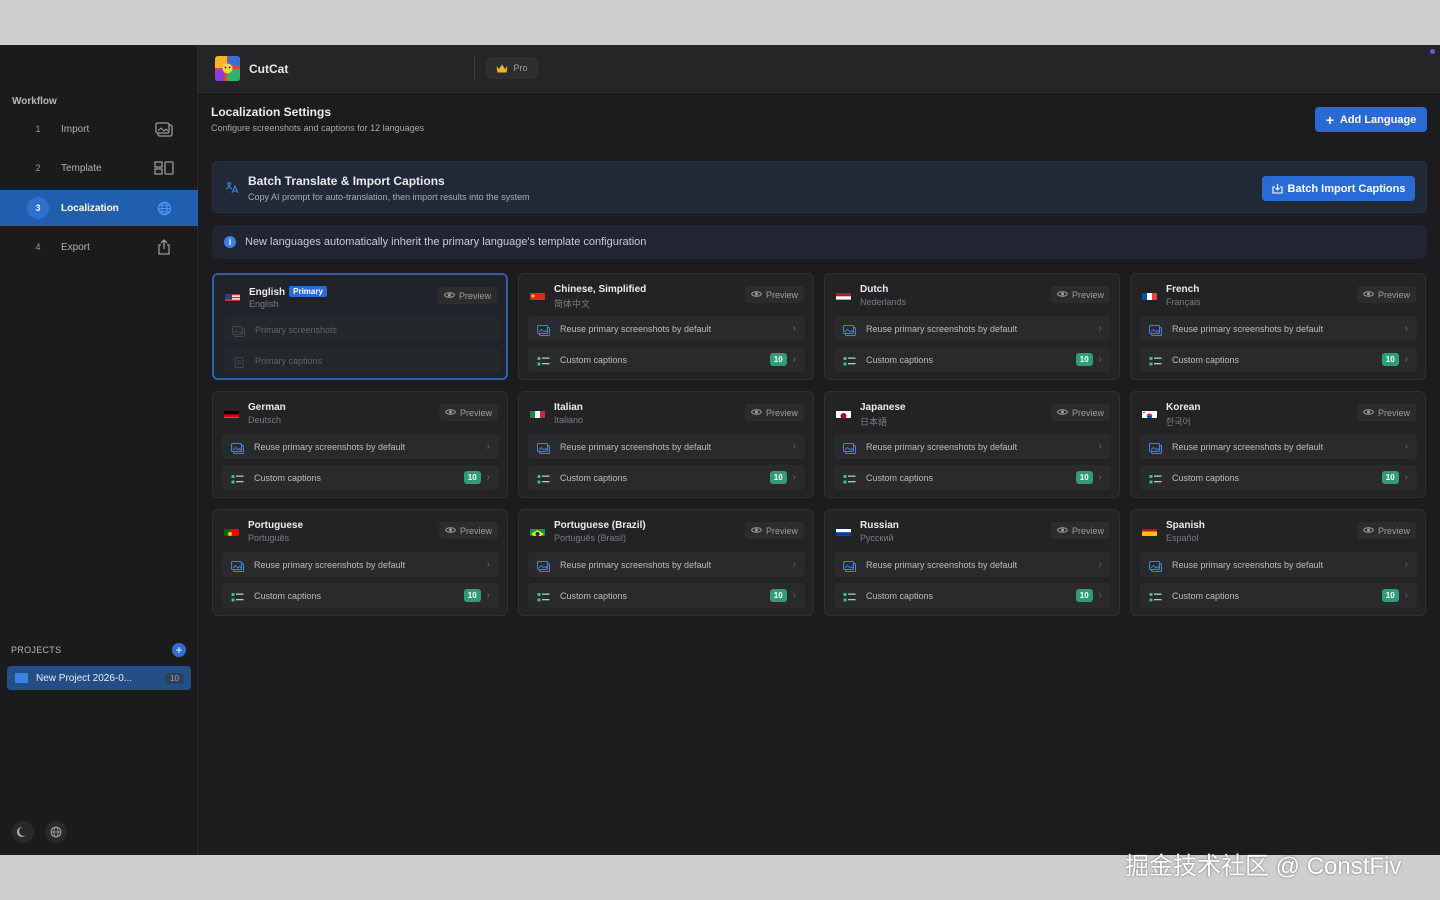  I want to click on language-name-text: Japanese, so click(883, 407).